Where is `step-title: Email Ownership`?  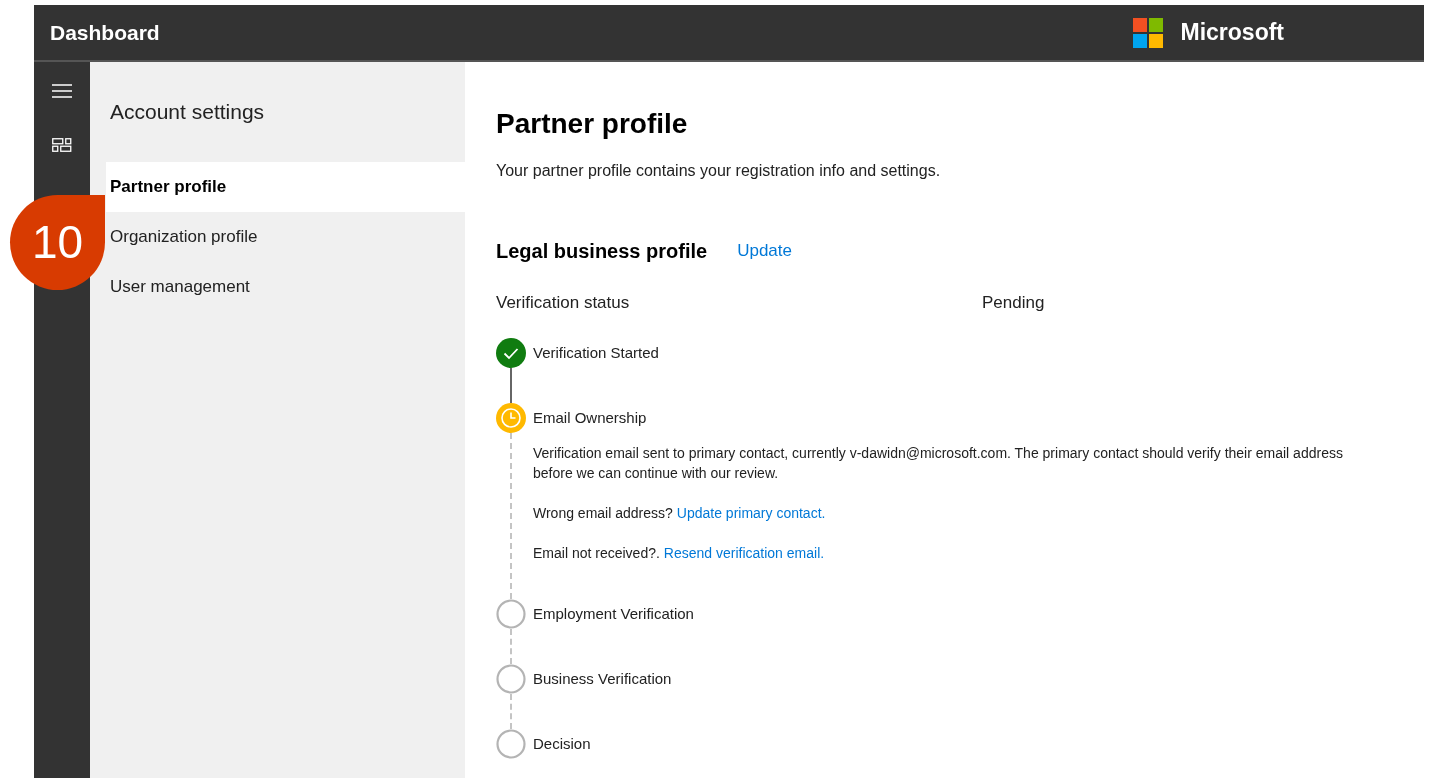
step-title: Email Ownership is located at coordinates (590, 417).